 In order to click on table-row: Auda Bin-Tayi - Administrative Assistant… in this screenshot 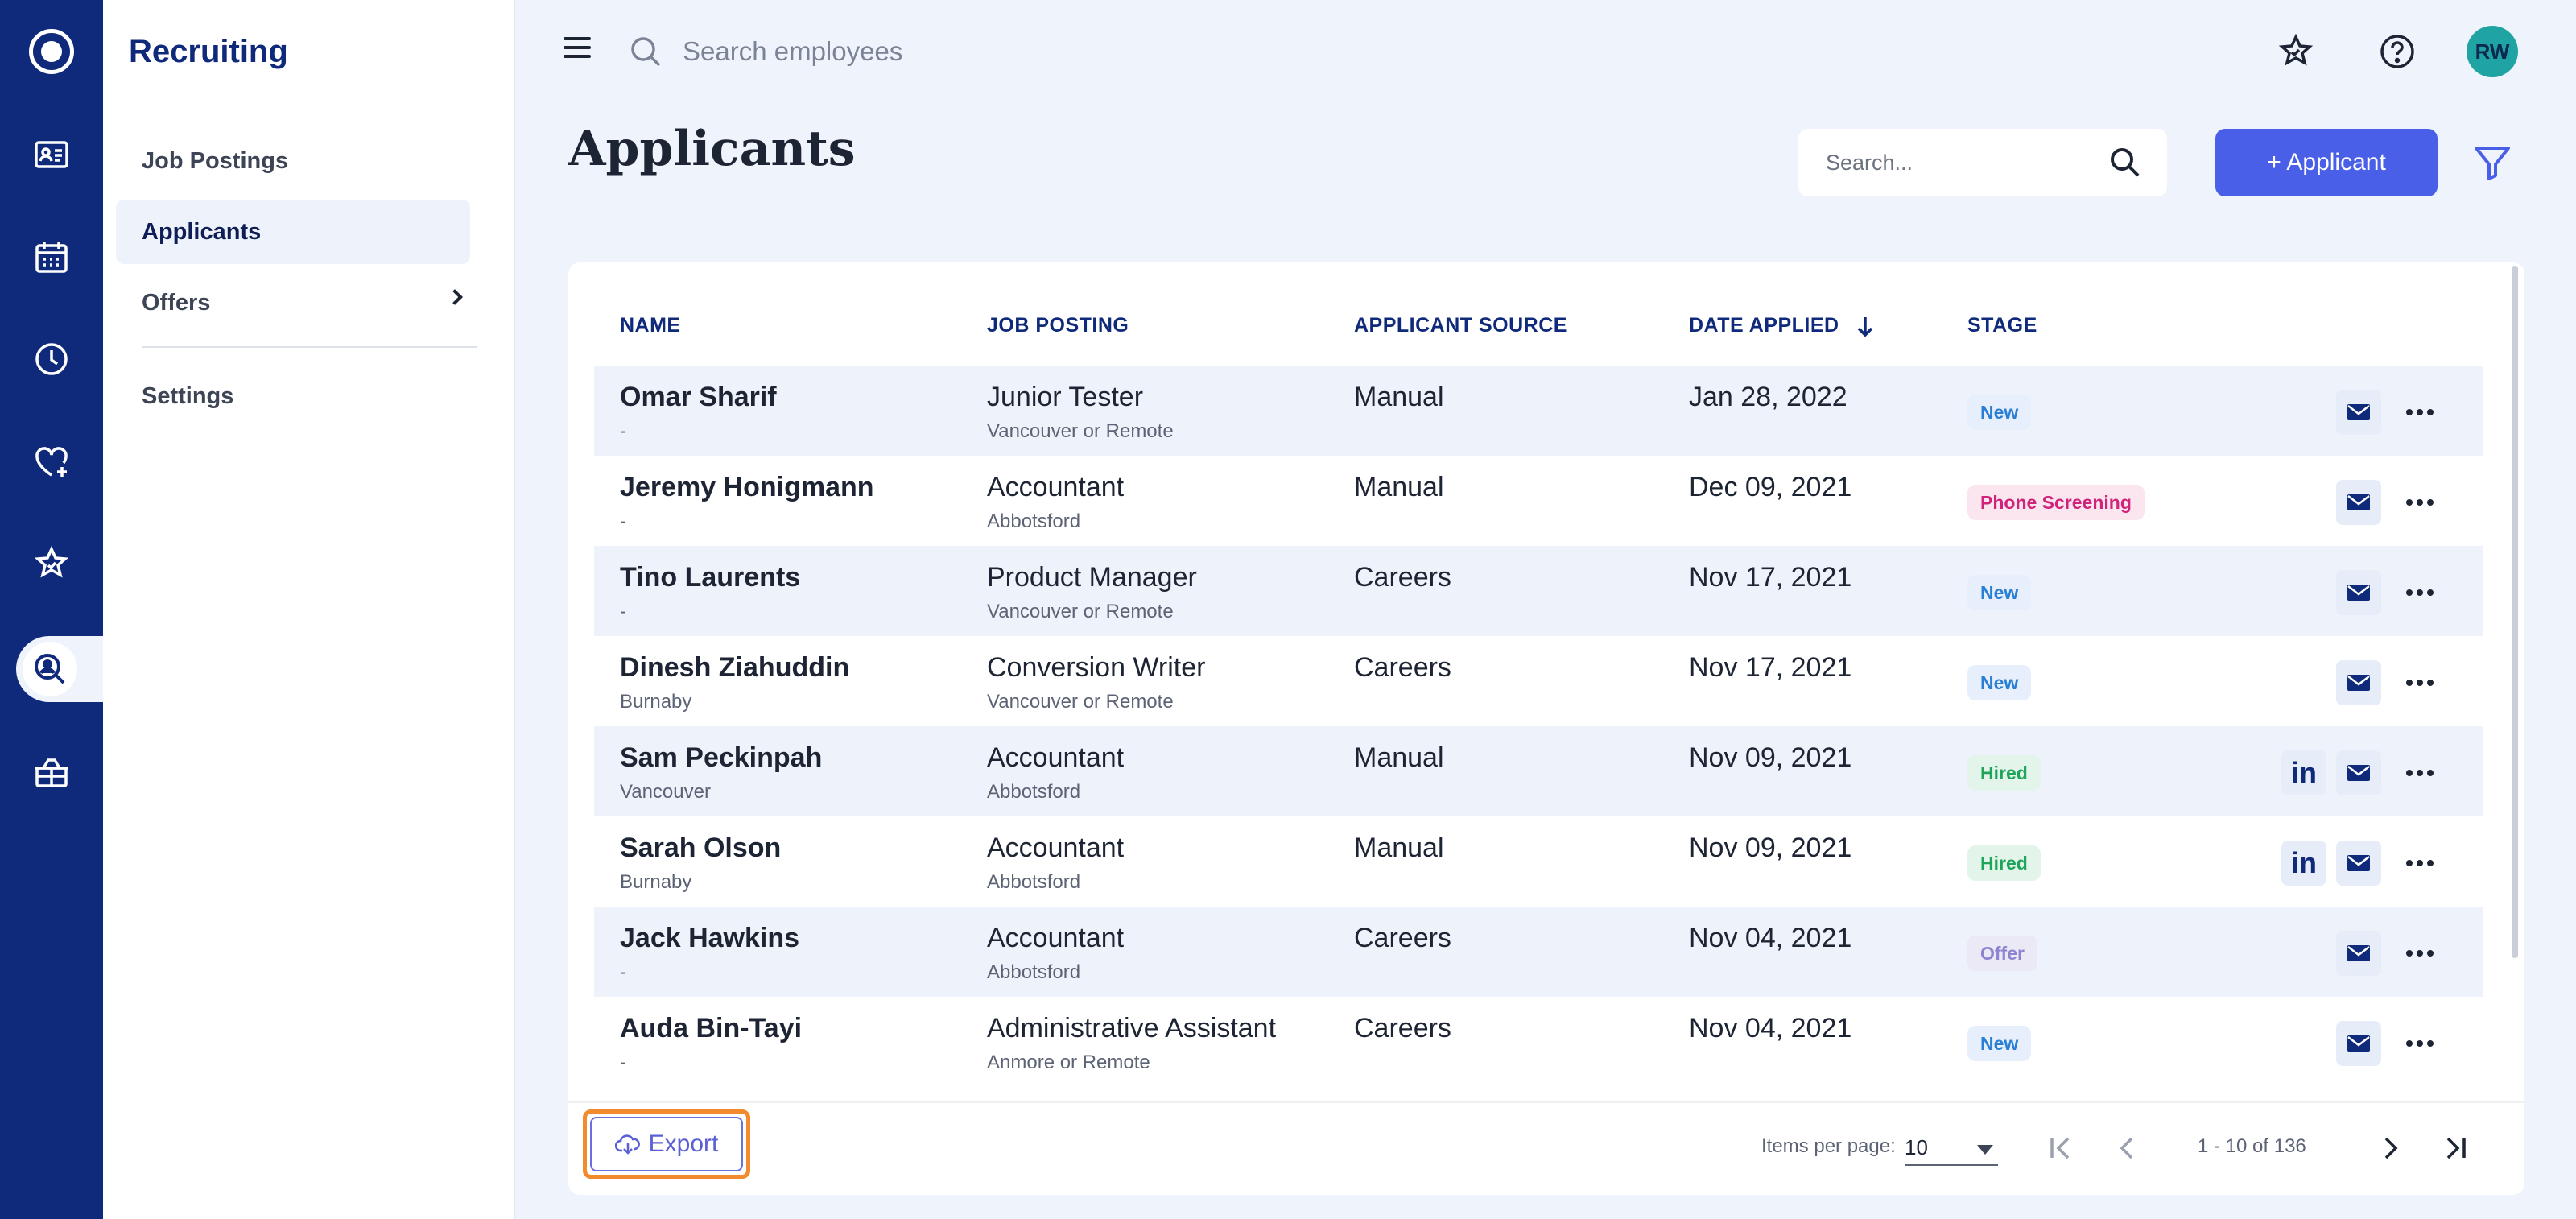, I will do `click(1538, 1042)`.